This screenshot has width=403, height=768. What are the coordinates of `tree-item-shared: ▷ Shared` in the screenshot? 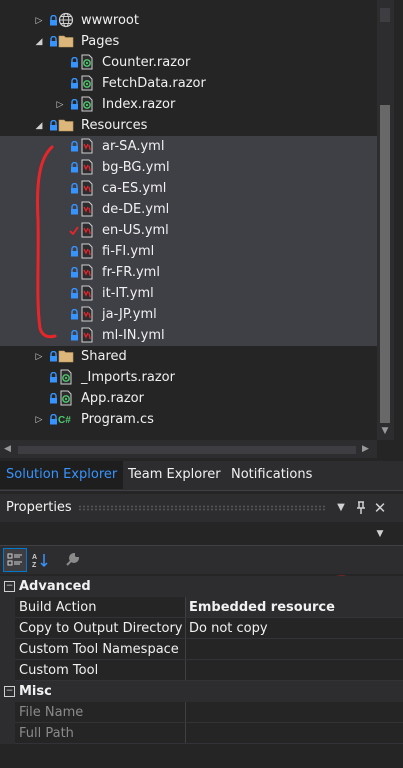 It's located at (188, 356).